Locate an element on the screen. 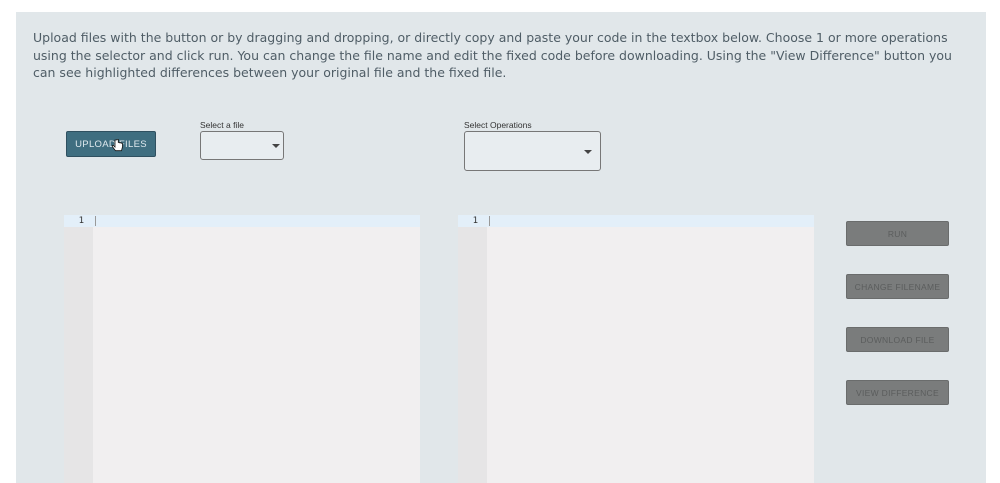  file-select-label: Select a file is located at coordinates (222, 125).